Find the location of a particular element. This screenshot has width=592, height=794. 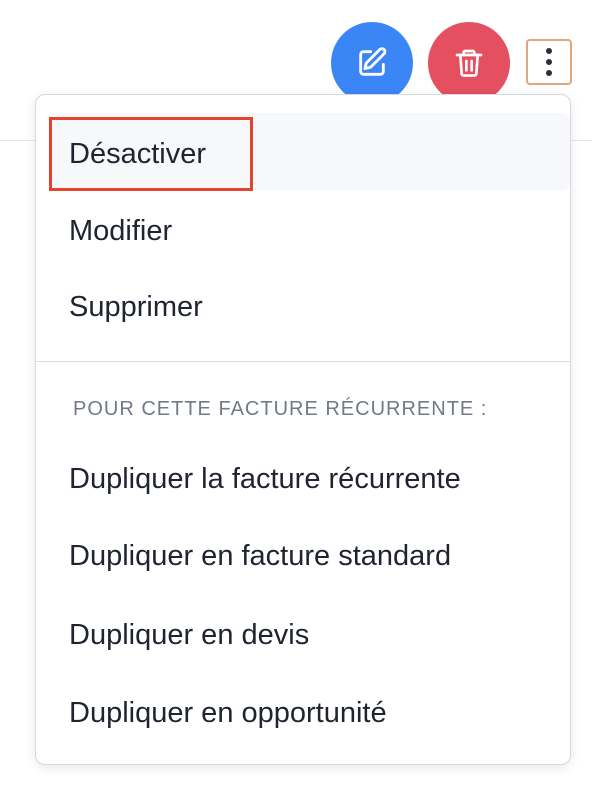

menu-separator is located at coordinates (303, 361).